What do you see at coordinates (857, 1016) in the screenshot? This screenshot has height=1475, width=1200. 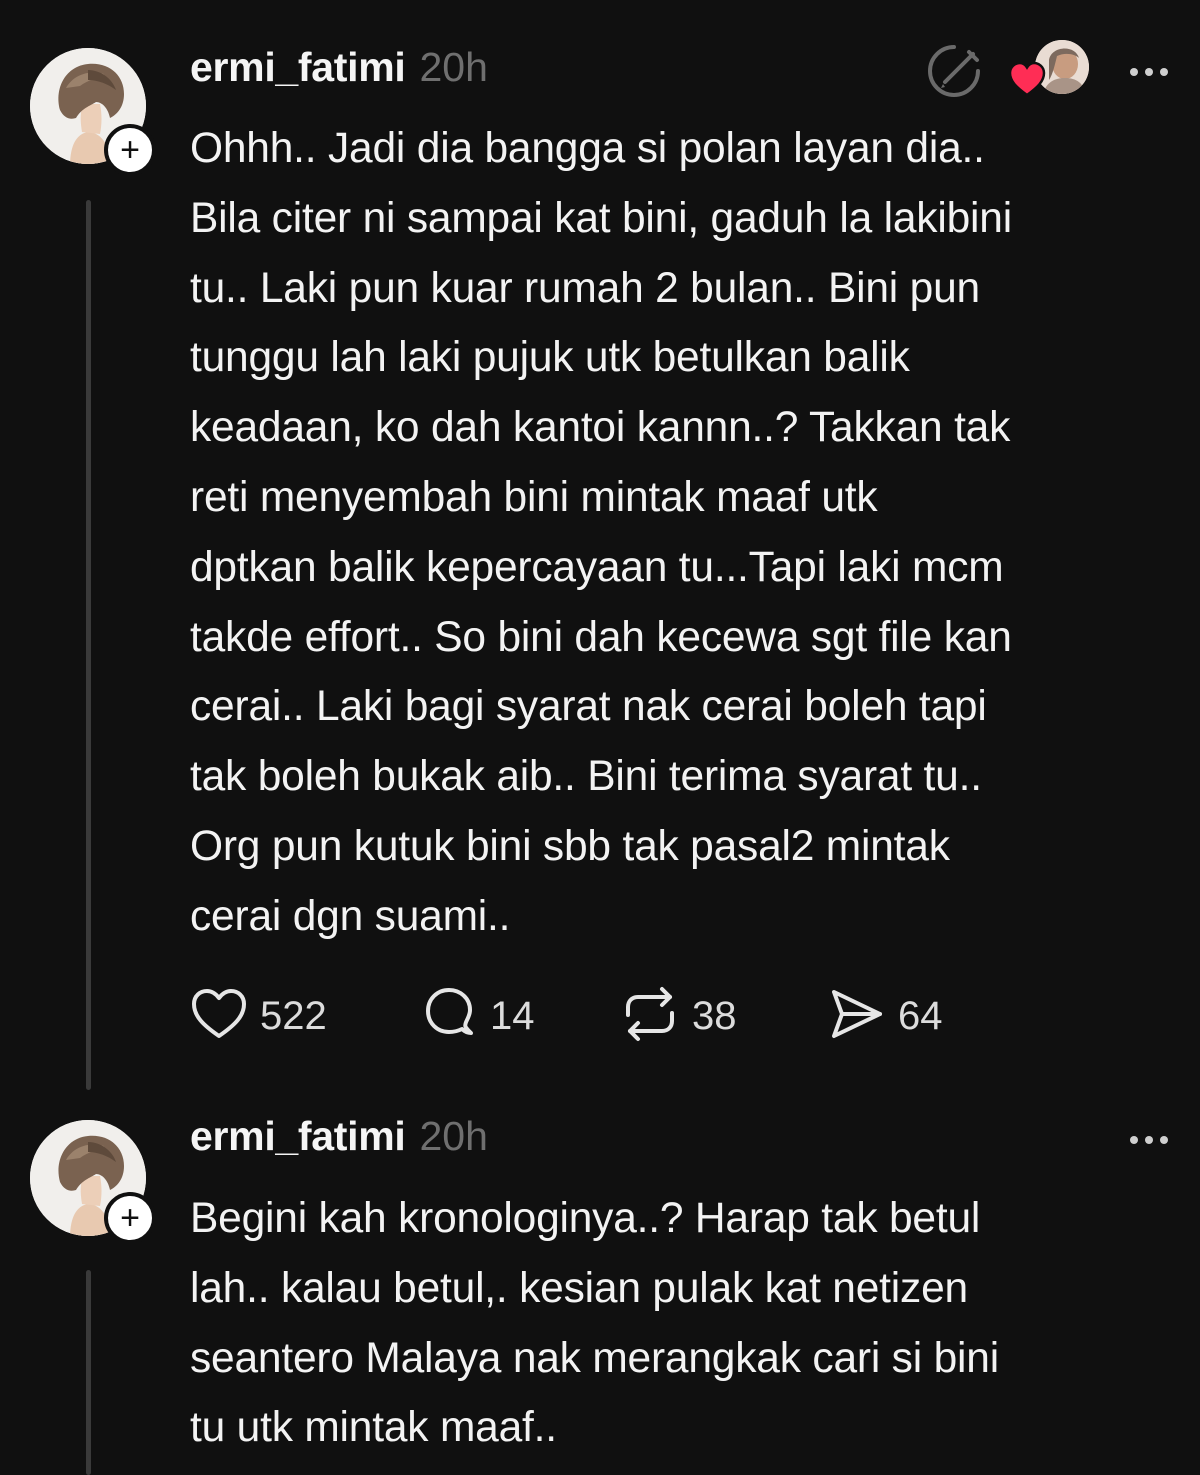 I see `send-icon` at bounding box center [857, 1016].